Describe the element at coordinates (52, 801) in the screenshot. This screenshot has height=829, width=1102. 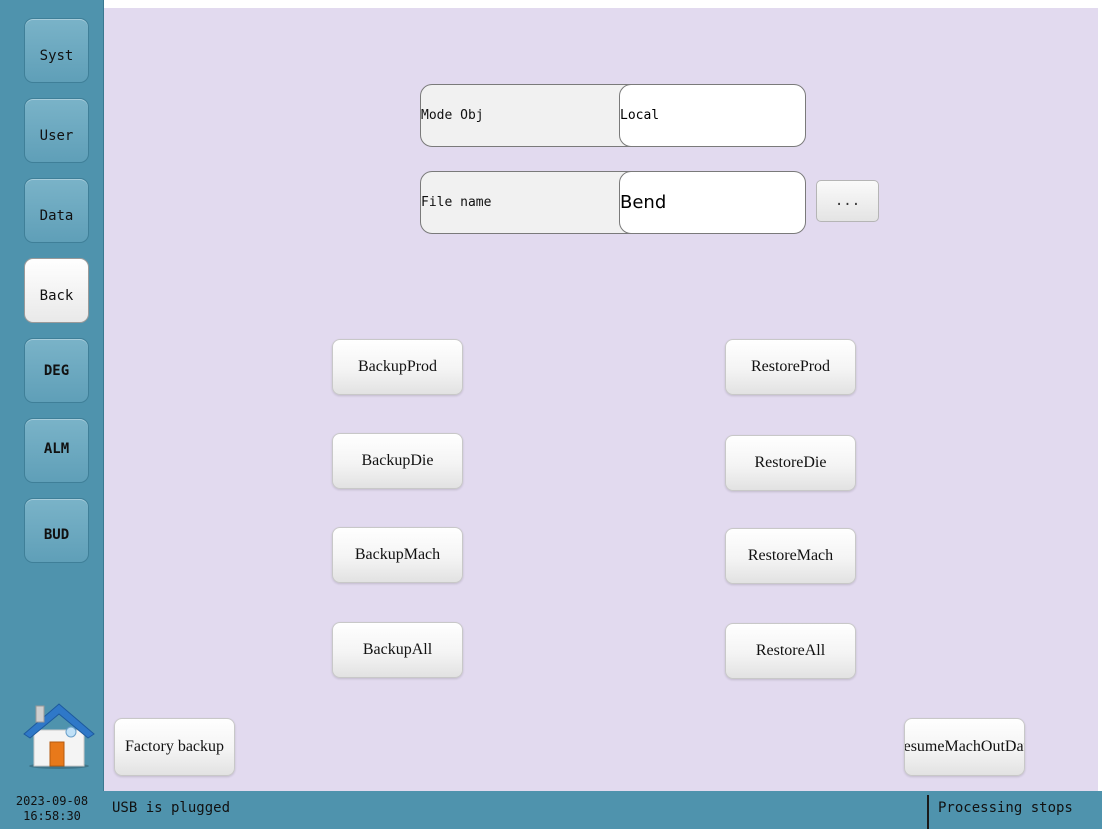
I see `status-date: 2023-09-08` at that location.